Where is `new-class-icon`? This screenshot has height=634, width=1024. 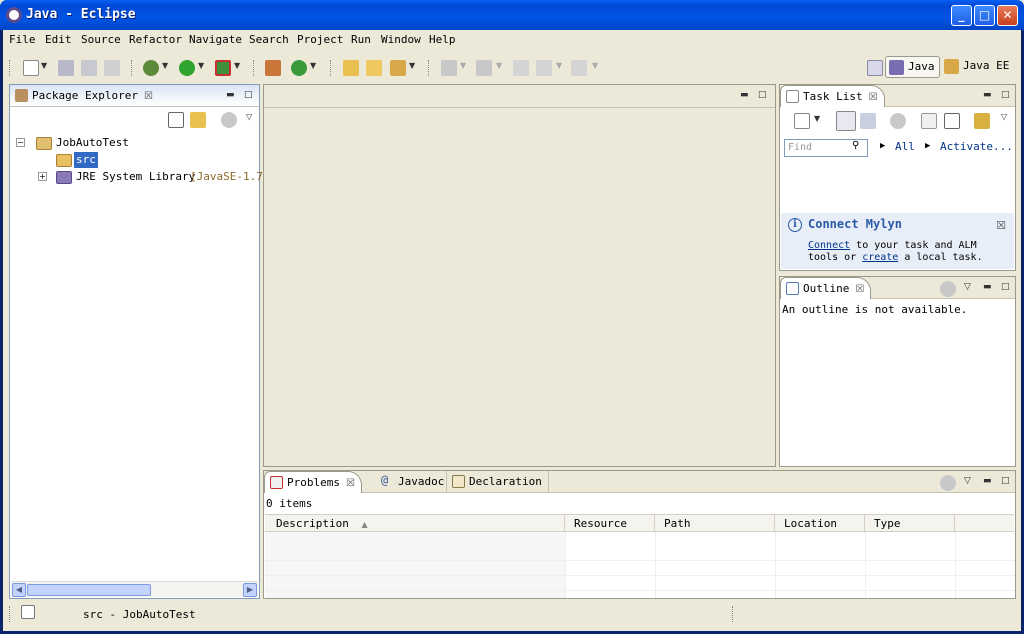 new-class-icon is located at coordinates (299, 68).